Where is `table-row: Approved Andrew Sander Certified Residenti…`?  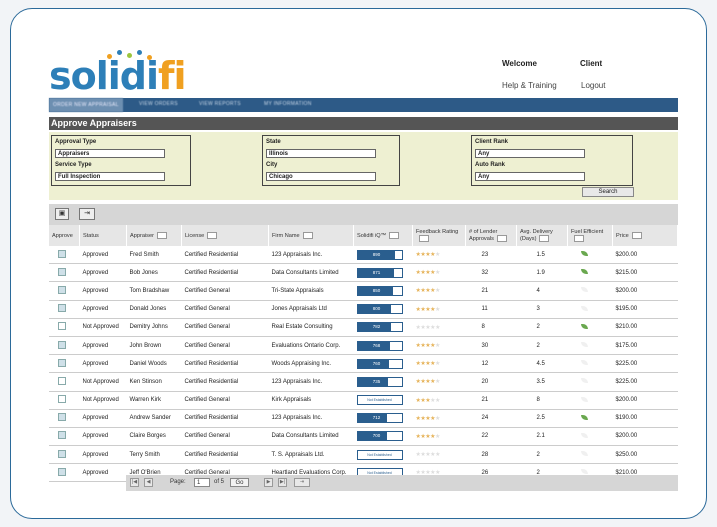
table-row: Approved Andrew Sander Certified Residenti… is located at coordinates (363, 418).